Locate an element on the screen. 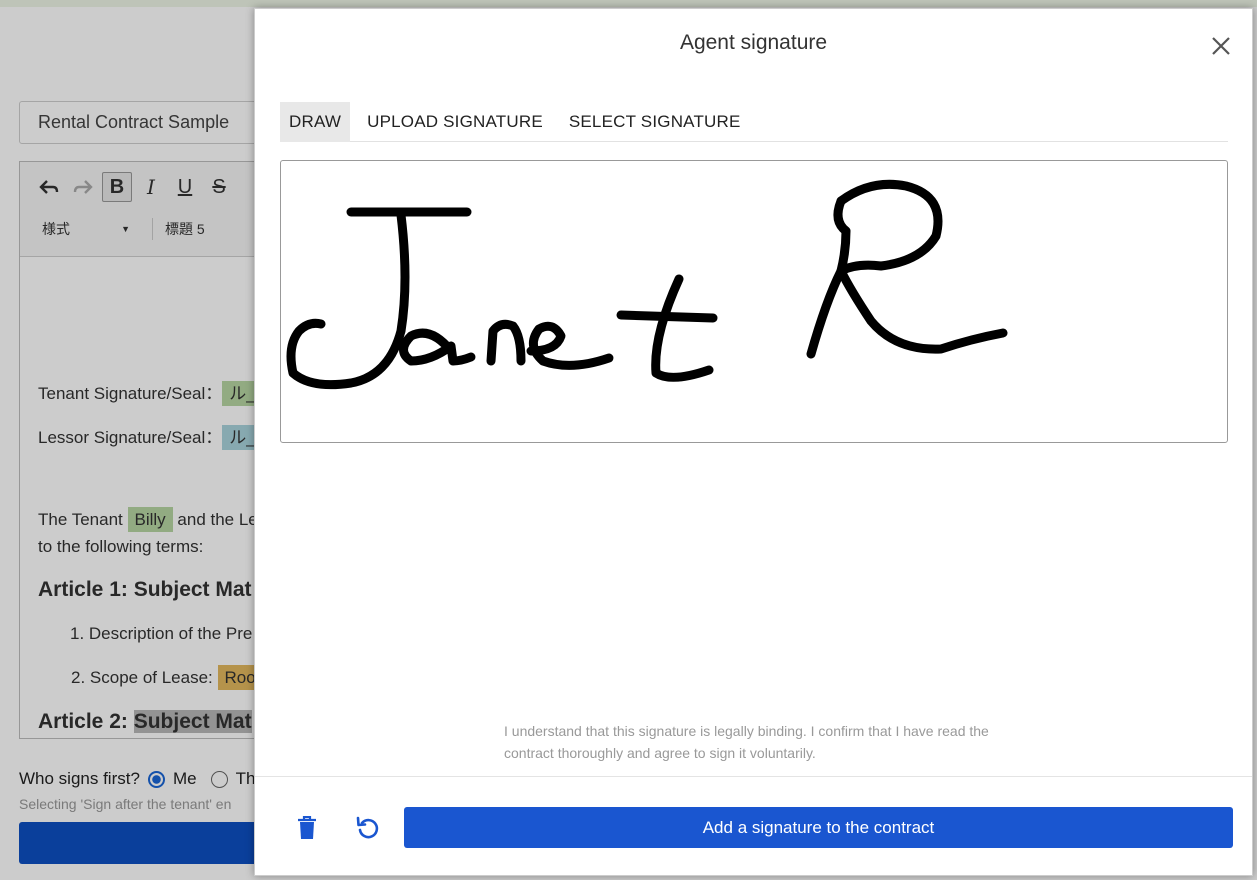  drawn-signature is located at coordinates (647, 284).